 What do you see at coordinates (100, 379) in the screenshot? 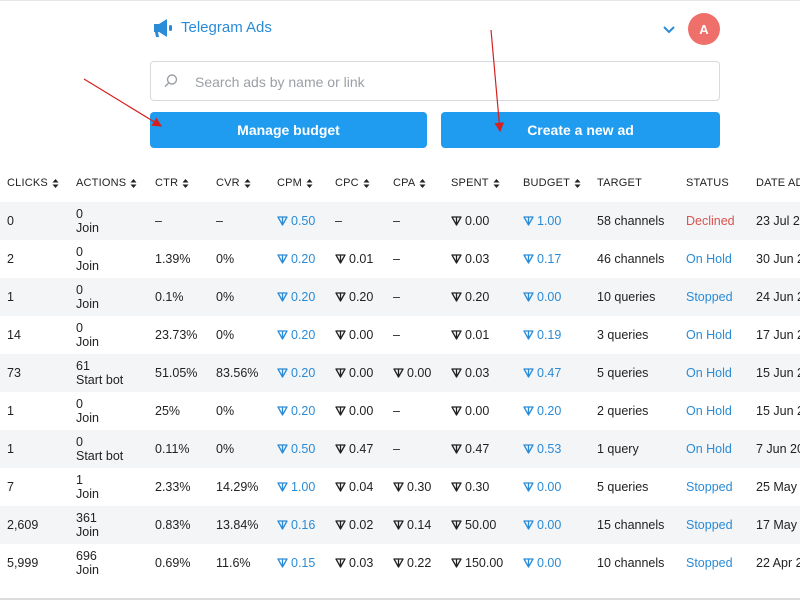
I see `action-type: Start bot` at bounding box center [100, 379].